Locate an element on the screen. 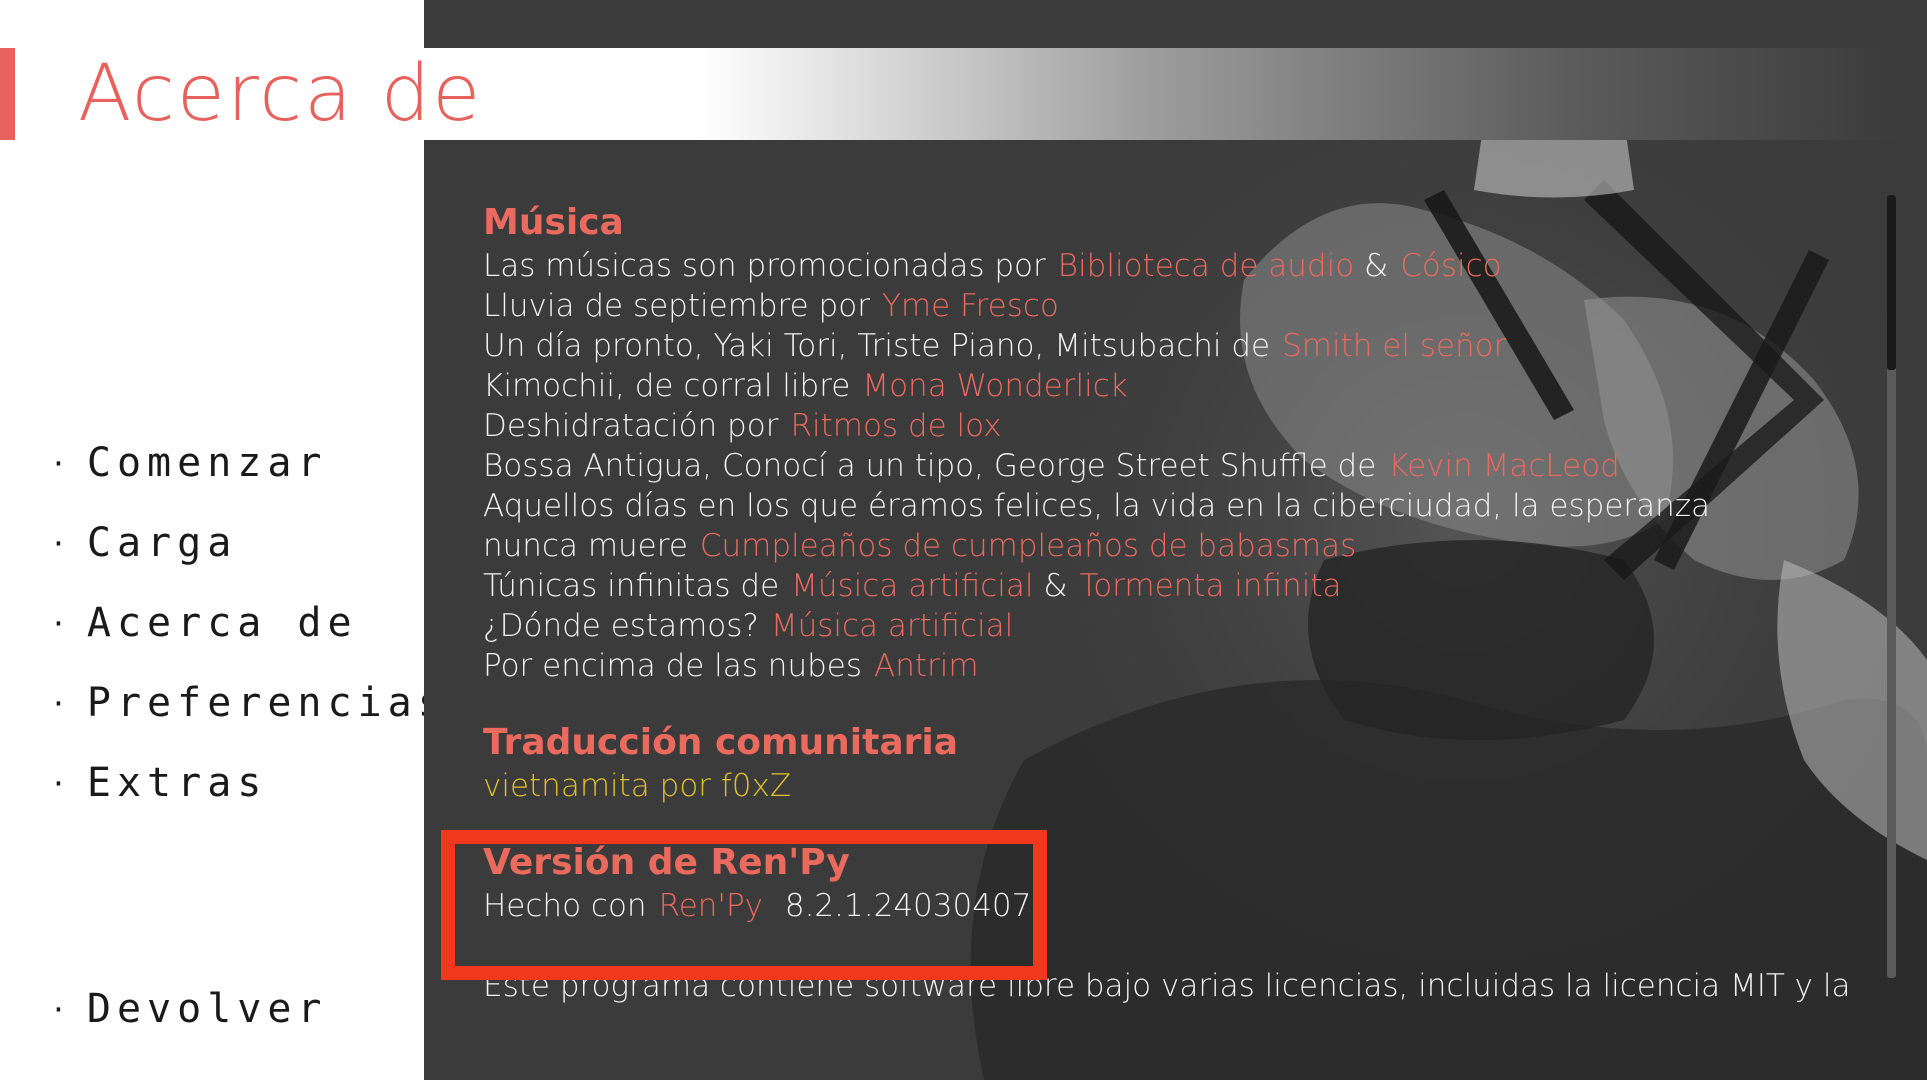  credit-text: Kimochii, de corral libre is located at coordinates (667, 386).